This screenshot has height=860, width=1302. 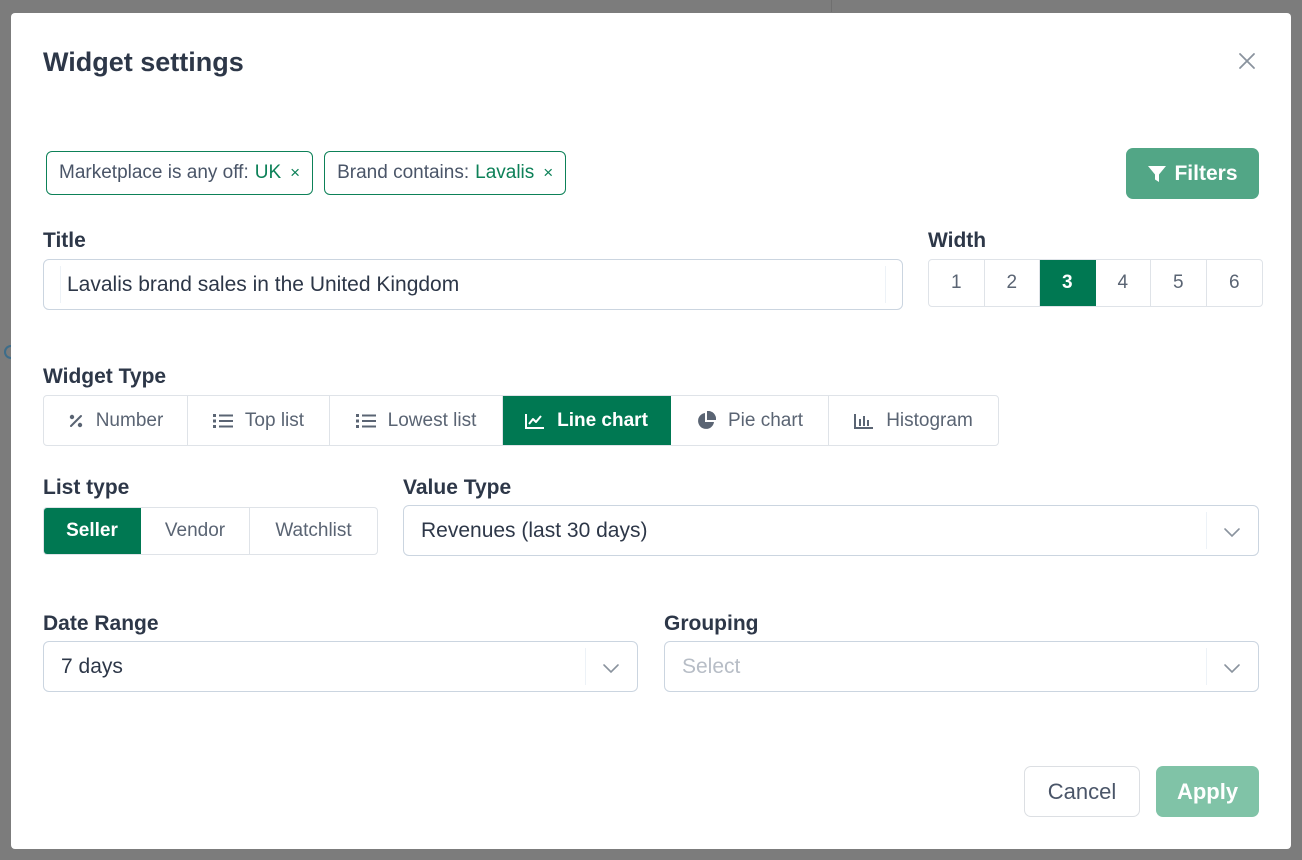 I want to click on modal-title: Widget settings, so click(x=143, y=62).